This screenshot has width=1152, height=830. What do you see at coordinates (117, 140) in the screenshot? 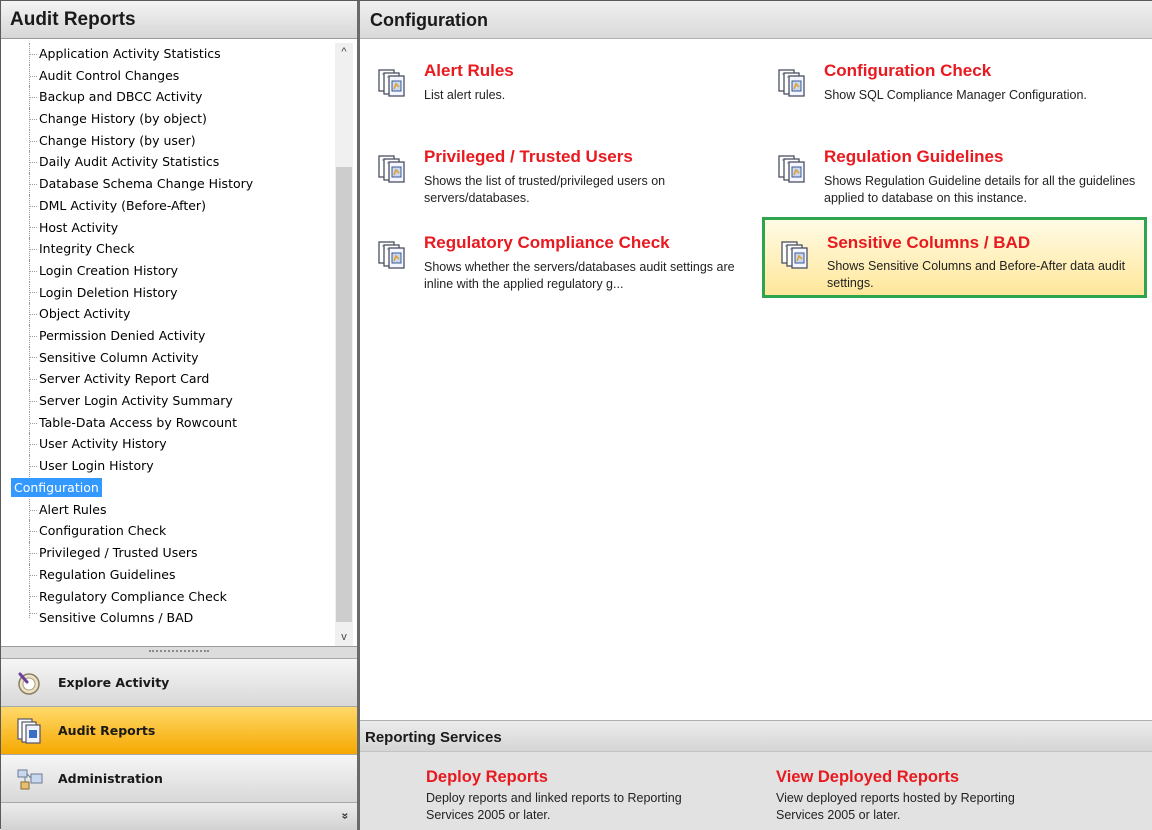
I see `tree-item-label: Change History (by user)` at bounding box center [117, 140].